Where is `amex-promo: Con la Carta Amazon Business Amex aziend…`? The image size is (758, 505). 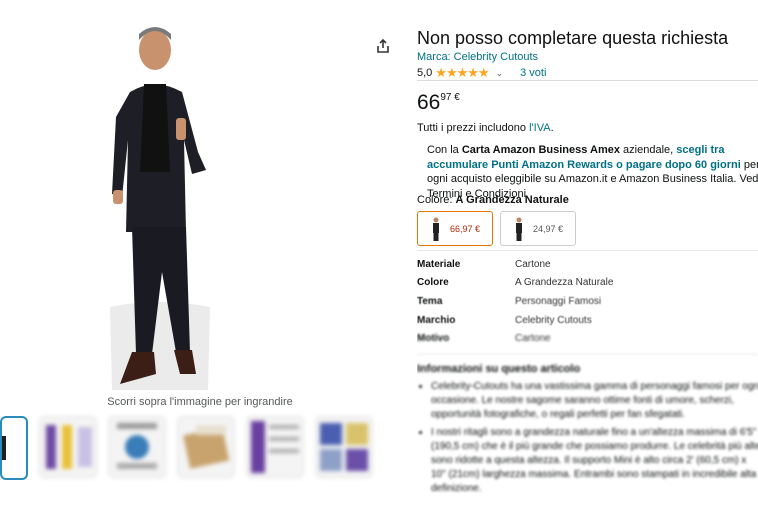
amex-promo: Con la Carta Amazon Business Amex aziend… is located at coordinates (592, 172).